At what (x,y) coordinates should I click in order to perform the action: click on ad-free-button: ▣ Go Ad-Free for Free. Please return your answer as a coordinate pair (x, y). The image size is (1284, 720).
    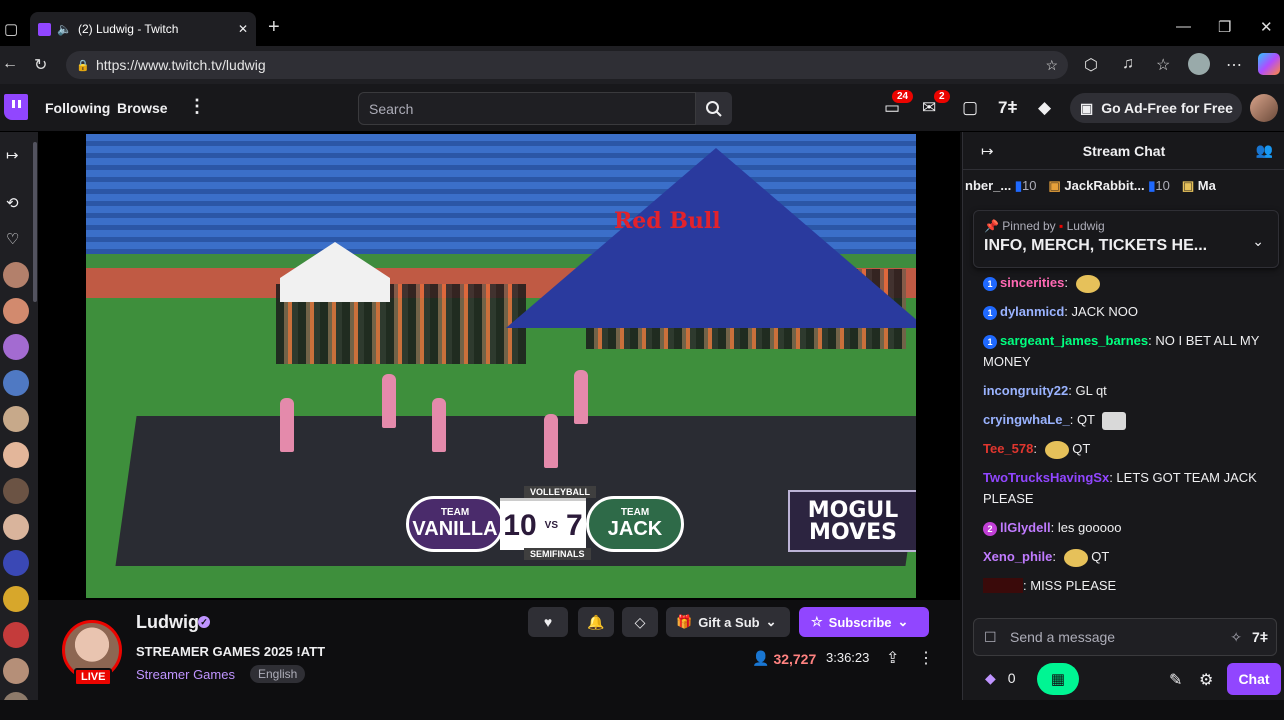
    Looking at the image, I should click on (1156, 108).